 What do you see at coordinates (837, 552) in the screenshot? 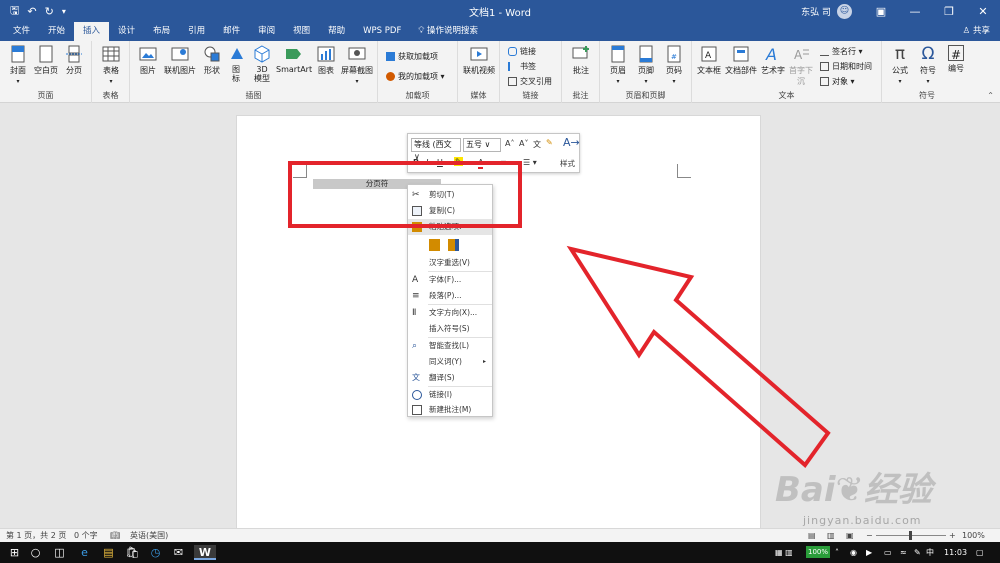
I see `tray-chevron-icon: ˄` at bounding box center [837, 552].